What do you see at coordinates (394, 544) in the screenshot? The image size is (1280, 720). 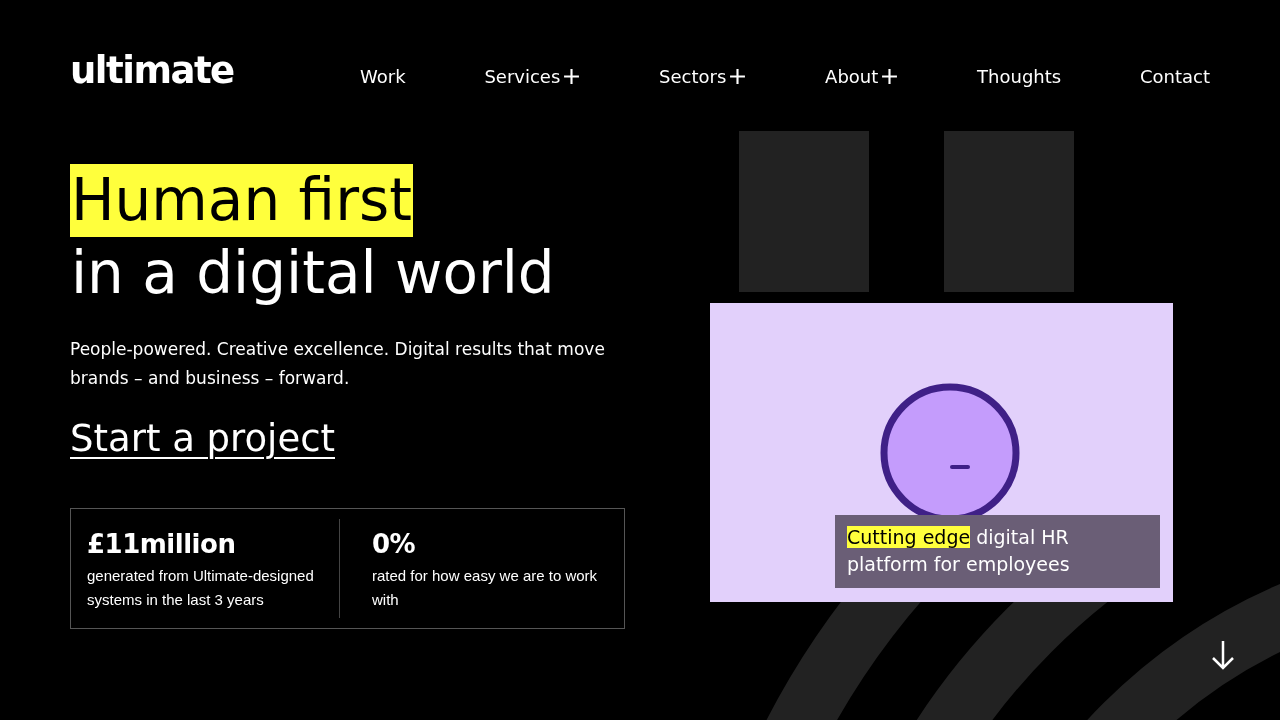 I see `stat-value: 0%` at bounding box center [394, 544].